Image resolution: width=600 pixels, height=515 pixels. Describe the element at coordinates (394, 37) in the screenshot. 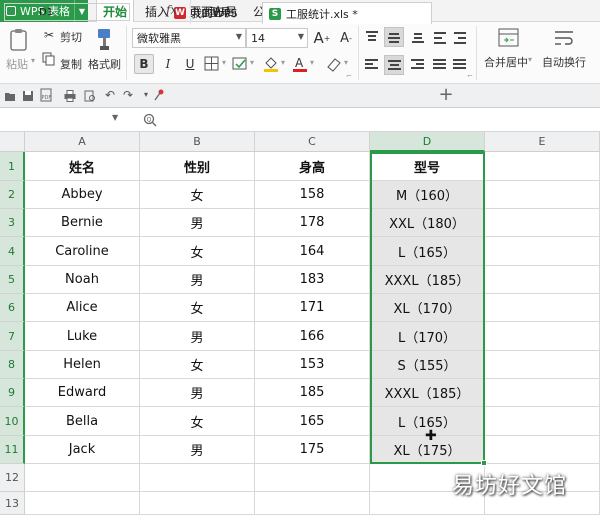

I see `align-middle-icon` at that location.